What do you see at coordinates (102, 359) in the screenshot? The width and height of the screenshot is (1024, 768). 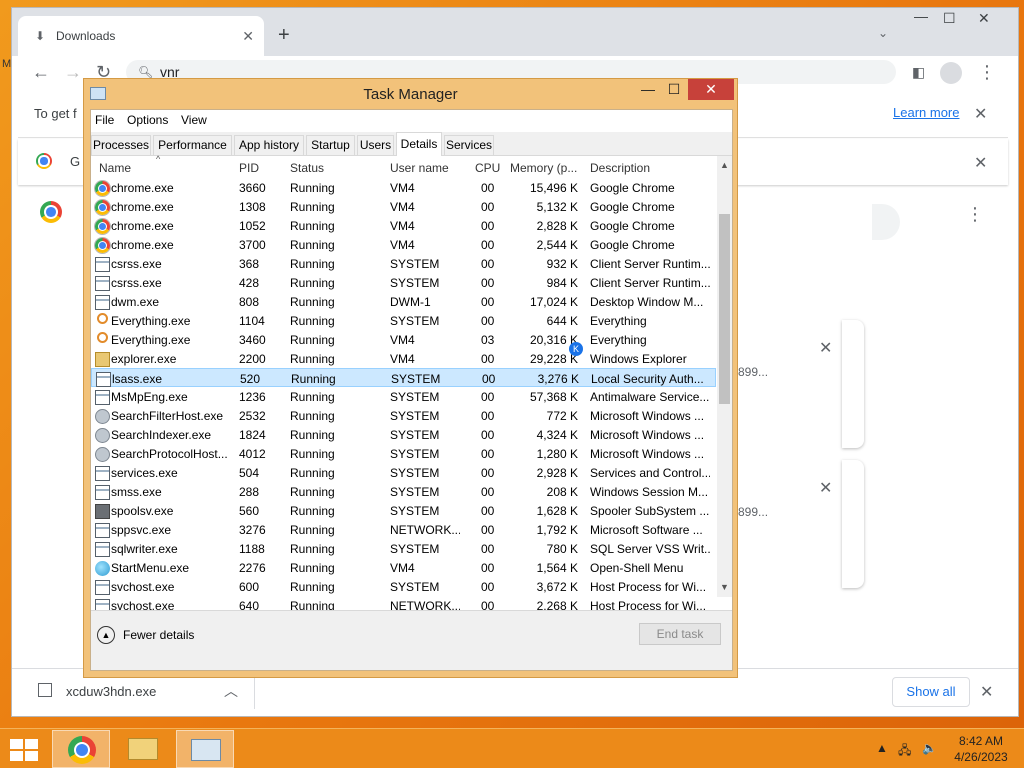 I see `folder-icon` at bounding box center [102, 359].